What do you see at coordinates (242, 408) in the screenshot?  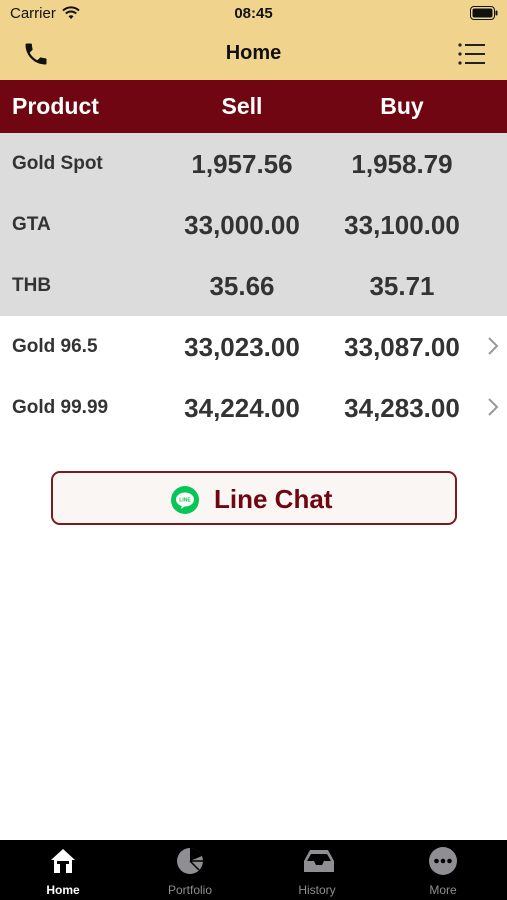 I see `sell-price: 34,224.00` at bounding box center [242, 408].